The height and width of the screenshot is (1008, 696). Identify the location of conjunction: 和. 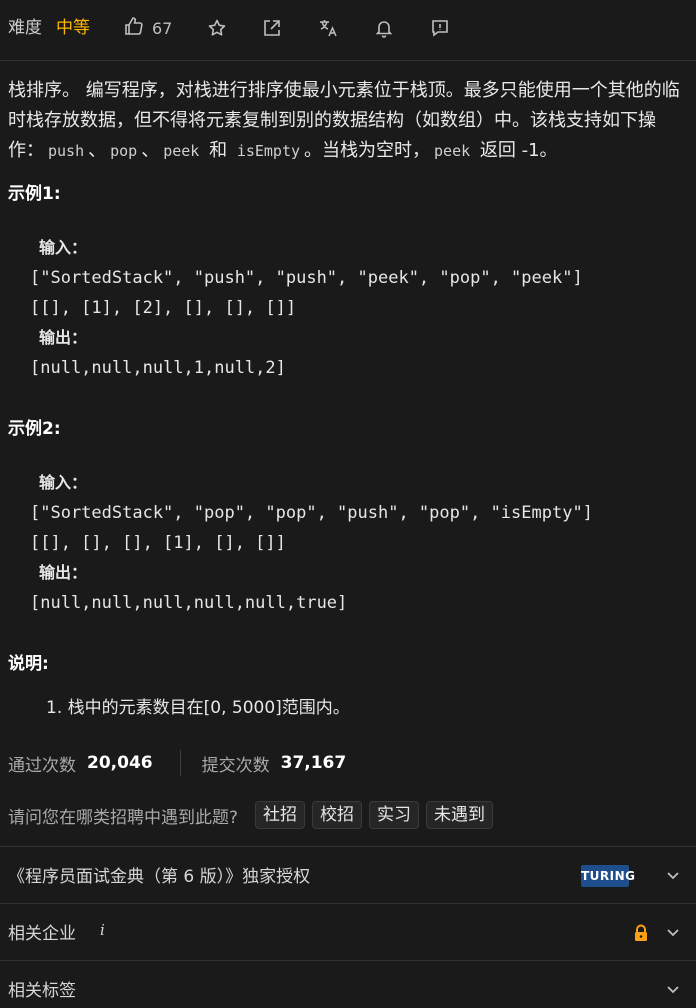
(218, 150).